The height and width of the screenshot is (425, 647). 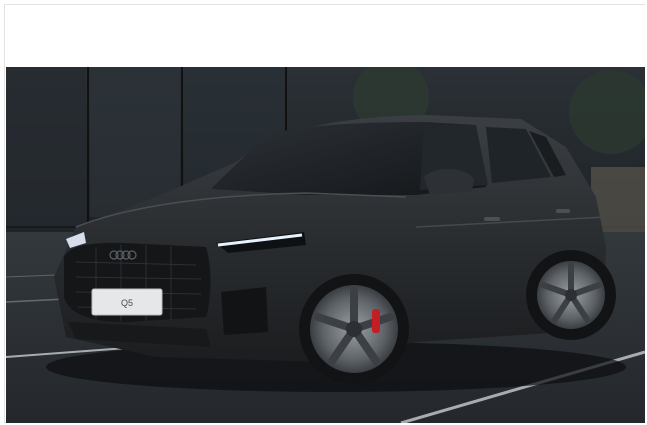 I want to click on rear-wheel, so click(x=571, y=295).